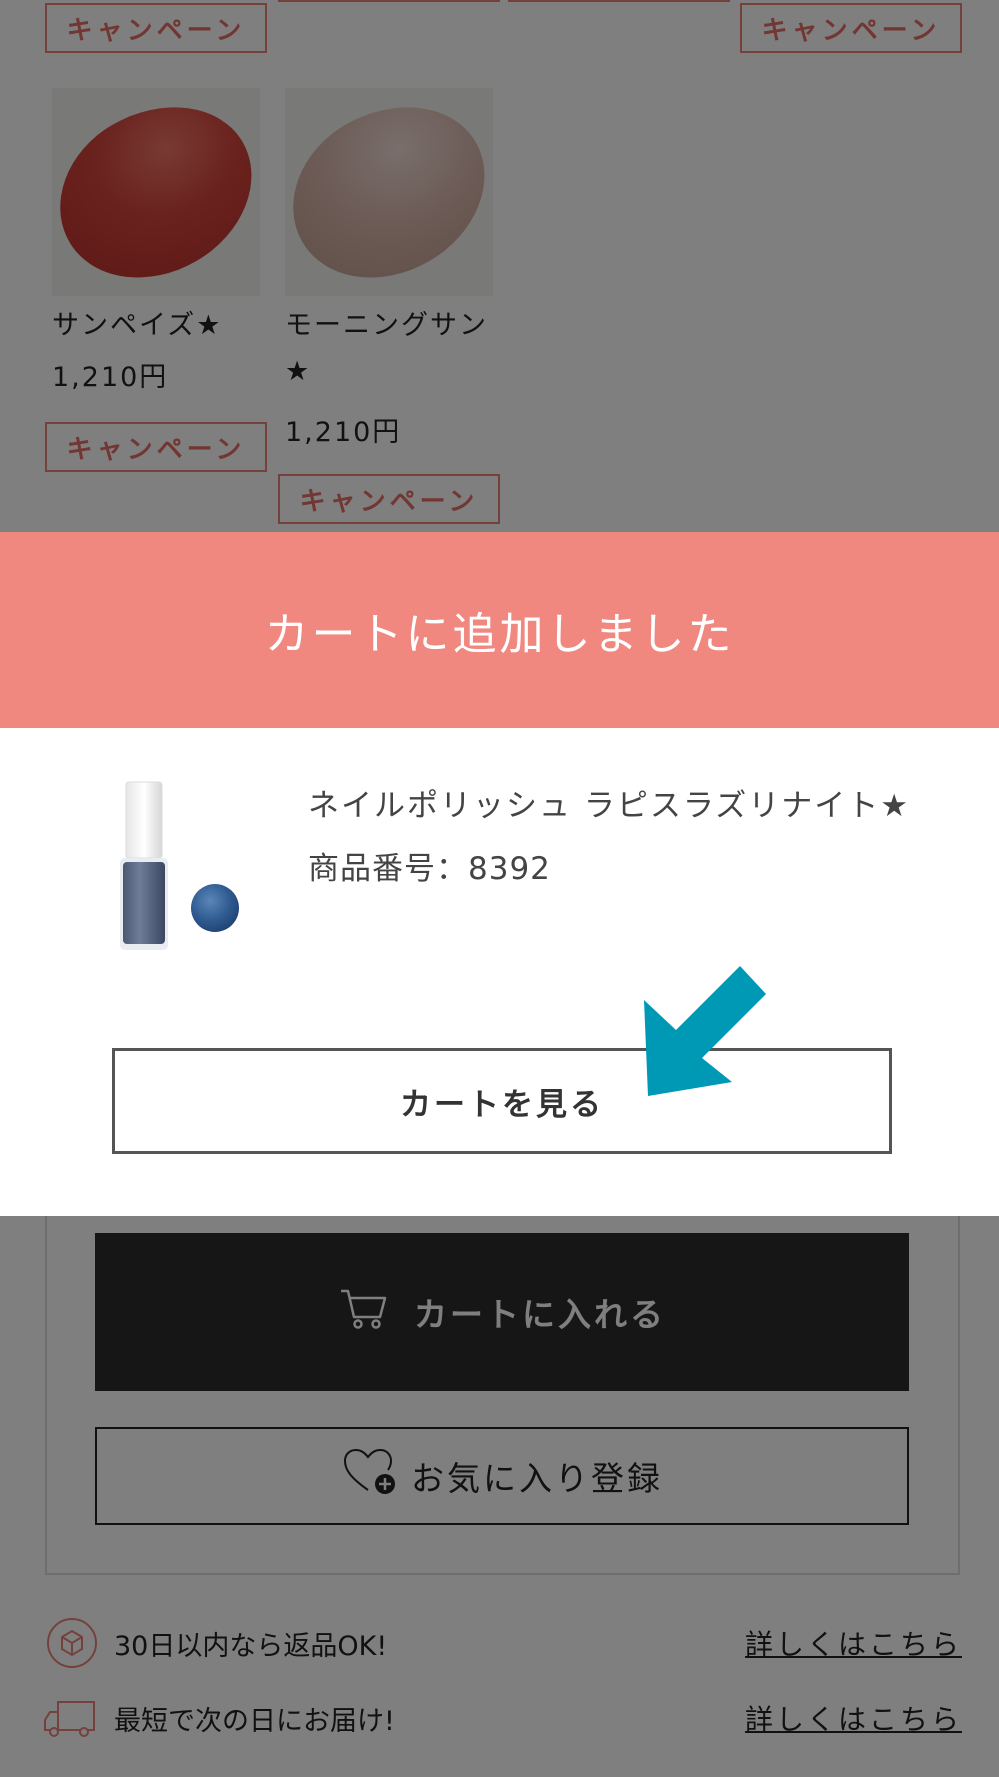  What do you see at coordinates (429, 869) in the screenshot?
I see `added-product-code: 商品番号：8392` at bounding box center [429, 869].